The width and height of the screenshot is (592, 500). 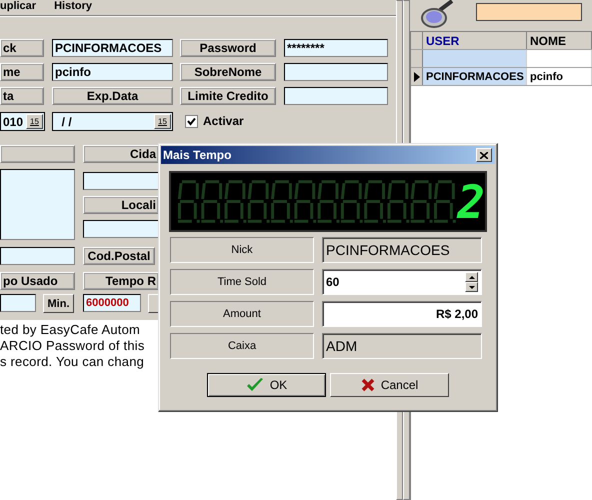 I want to click on menu-item: uplicar, so click(x=18, y=6).